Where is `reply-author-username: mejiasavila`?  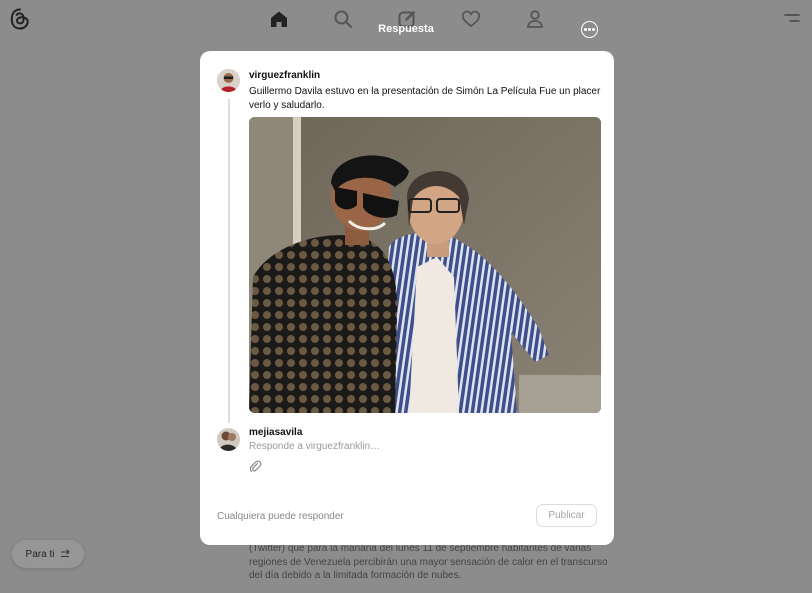
reply-author-username: mejiasavila is located at coordinates (276, 432).